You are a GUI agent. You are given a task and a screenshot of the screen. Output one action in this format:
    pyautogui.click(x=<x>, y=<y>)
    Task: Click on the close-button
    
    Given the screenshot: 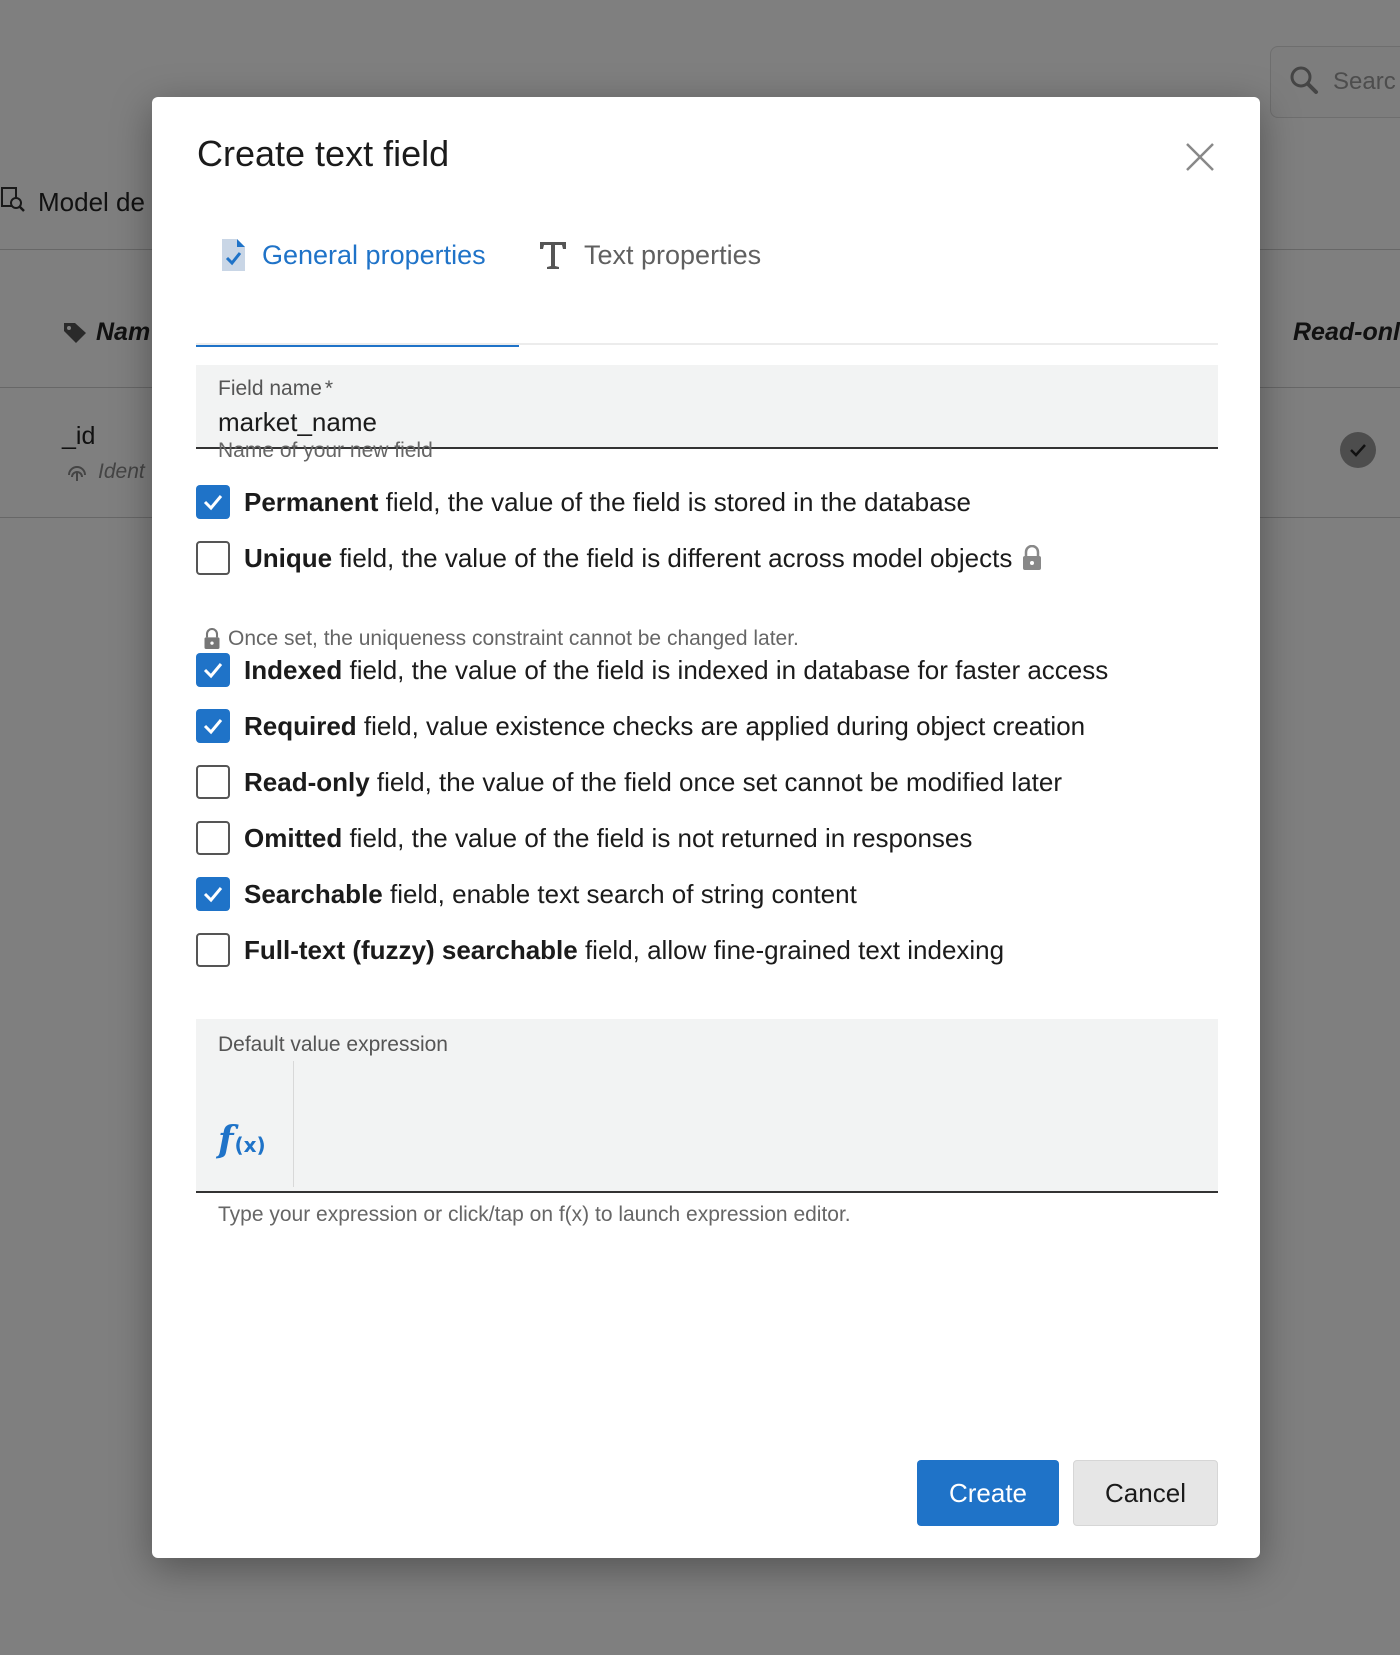 What is the action you would take?
    pyautogui.click(x=1200, y=157)
    